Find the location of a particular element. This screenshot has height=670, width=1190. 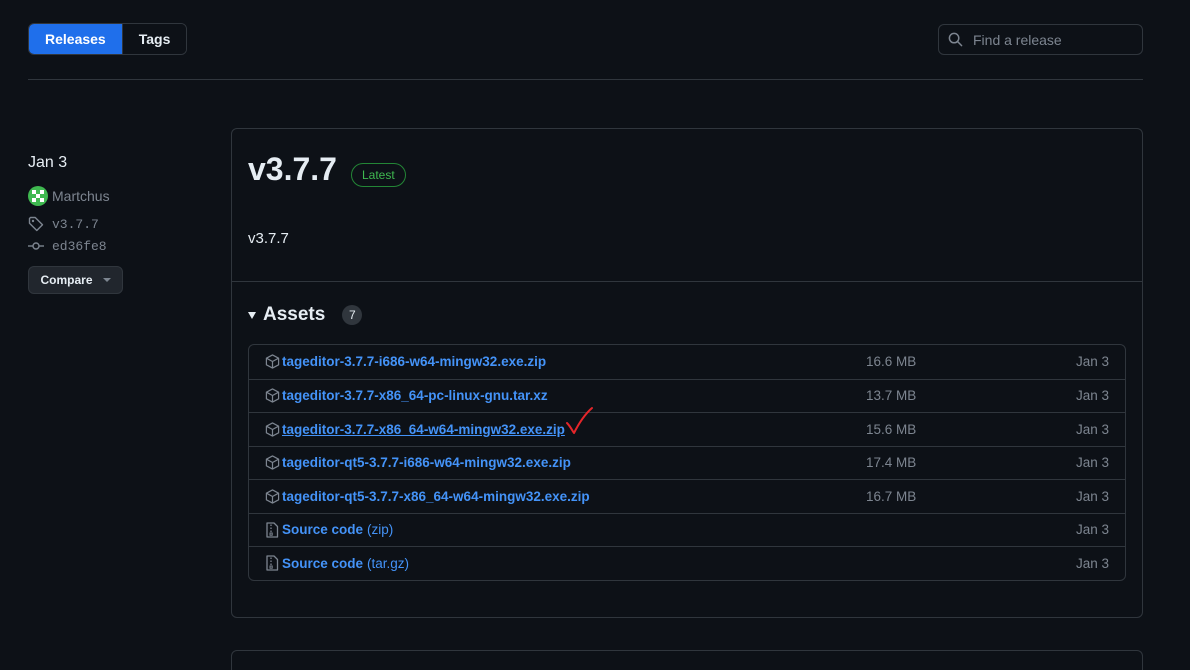

author-name: Martchus is located at coordinates (81, 196).